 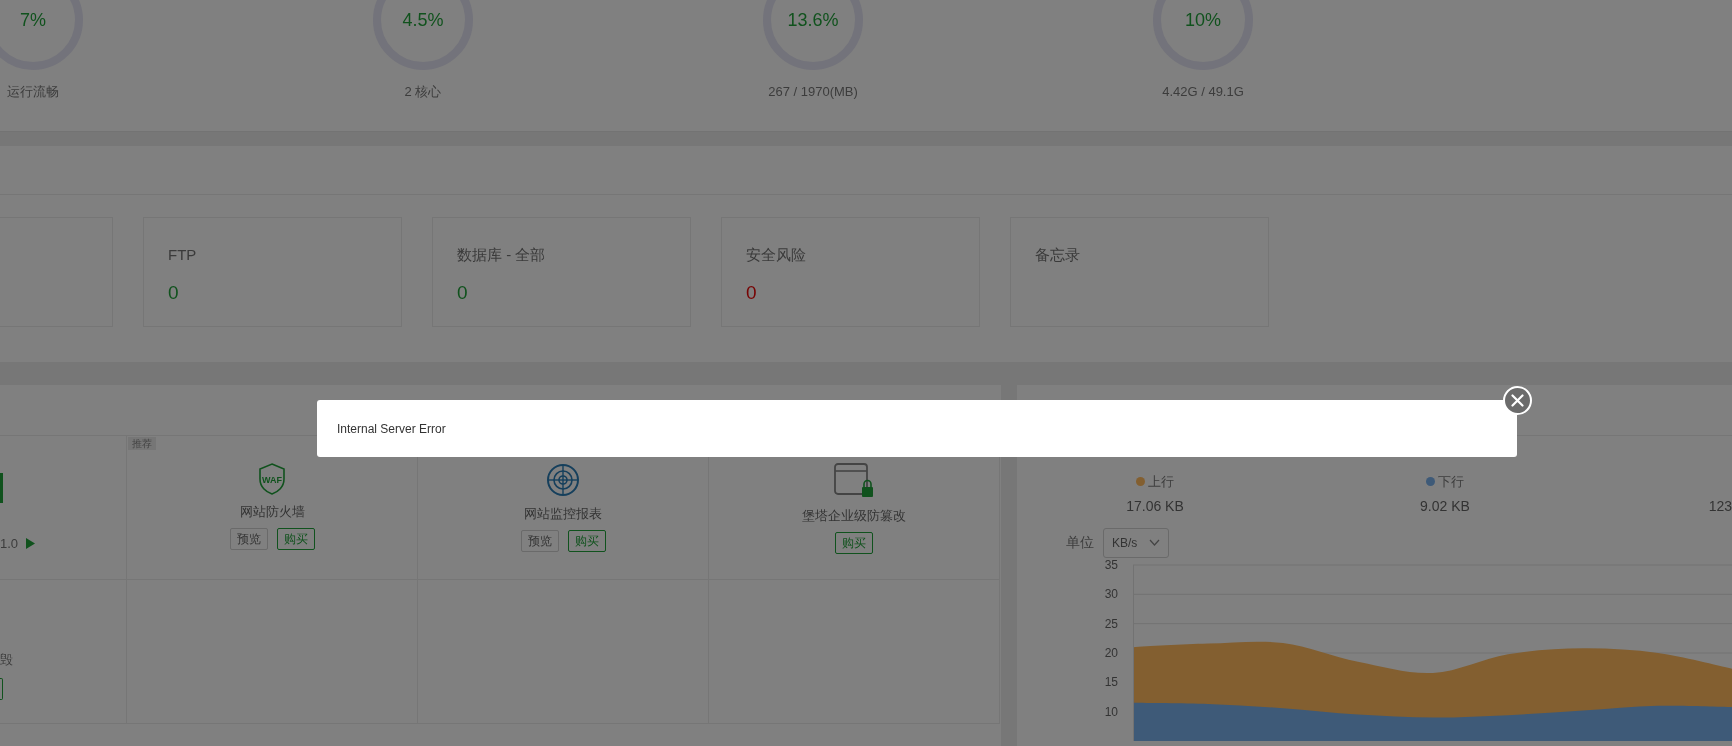 What do you see at coordinates (272, 512) in the screenshot?
I see `app-name: 网站防火墙` at bounding box center [272, 512].